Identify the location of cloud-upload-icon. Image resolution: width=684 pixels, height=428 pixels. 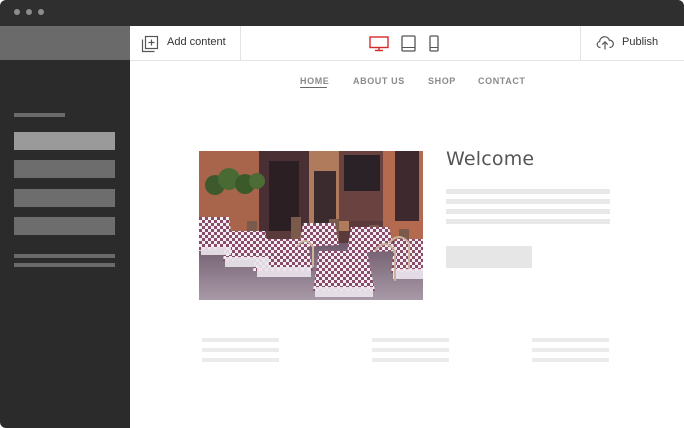
(605, 43).